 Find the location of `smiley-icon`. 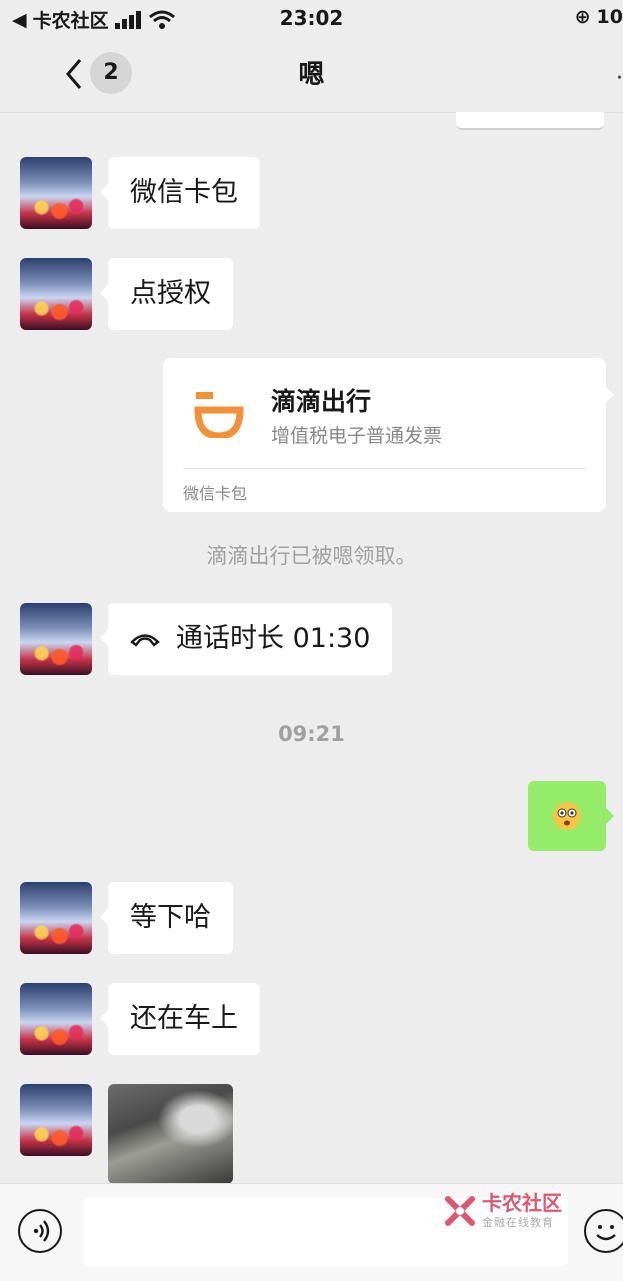

smiley-icon is located at coordinates (606, 1233).